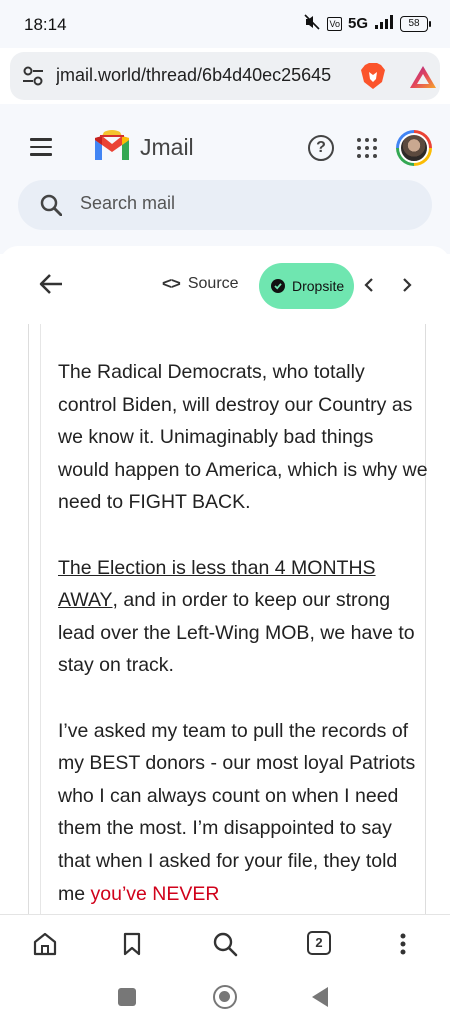 The height and width of the screenshot is (1024, 450). I want to click on status-icons: Vo 5G 58, so click(367, 23).